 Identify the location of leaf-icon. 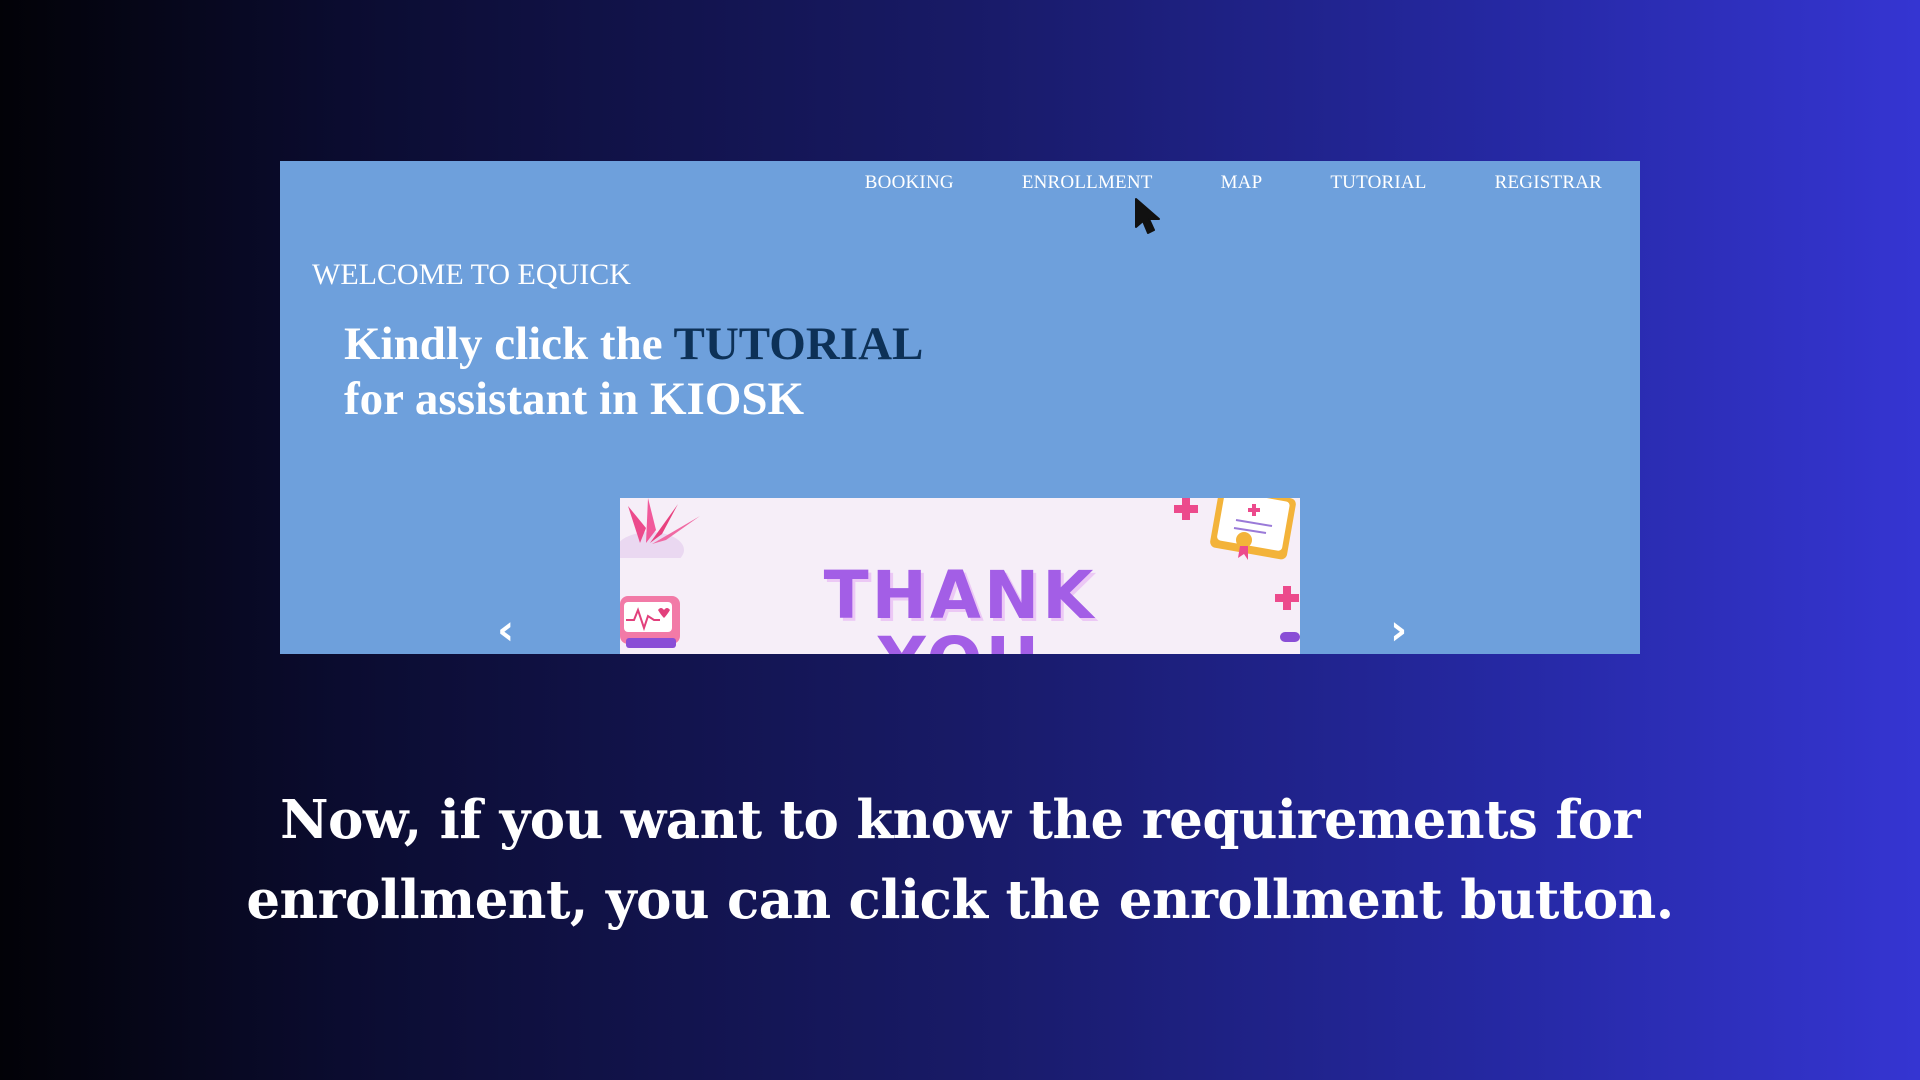
(660, 528).